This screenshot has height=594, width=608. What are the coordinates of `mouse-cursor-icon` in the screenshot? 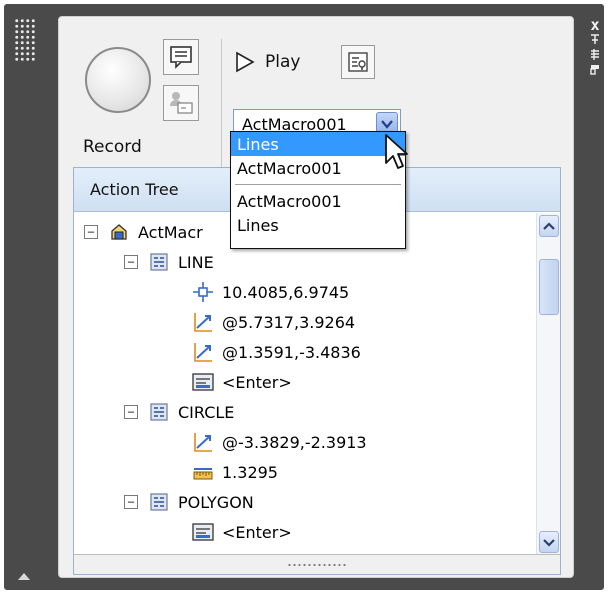 It's located at (397, 155).